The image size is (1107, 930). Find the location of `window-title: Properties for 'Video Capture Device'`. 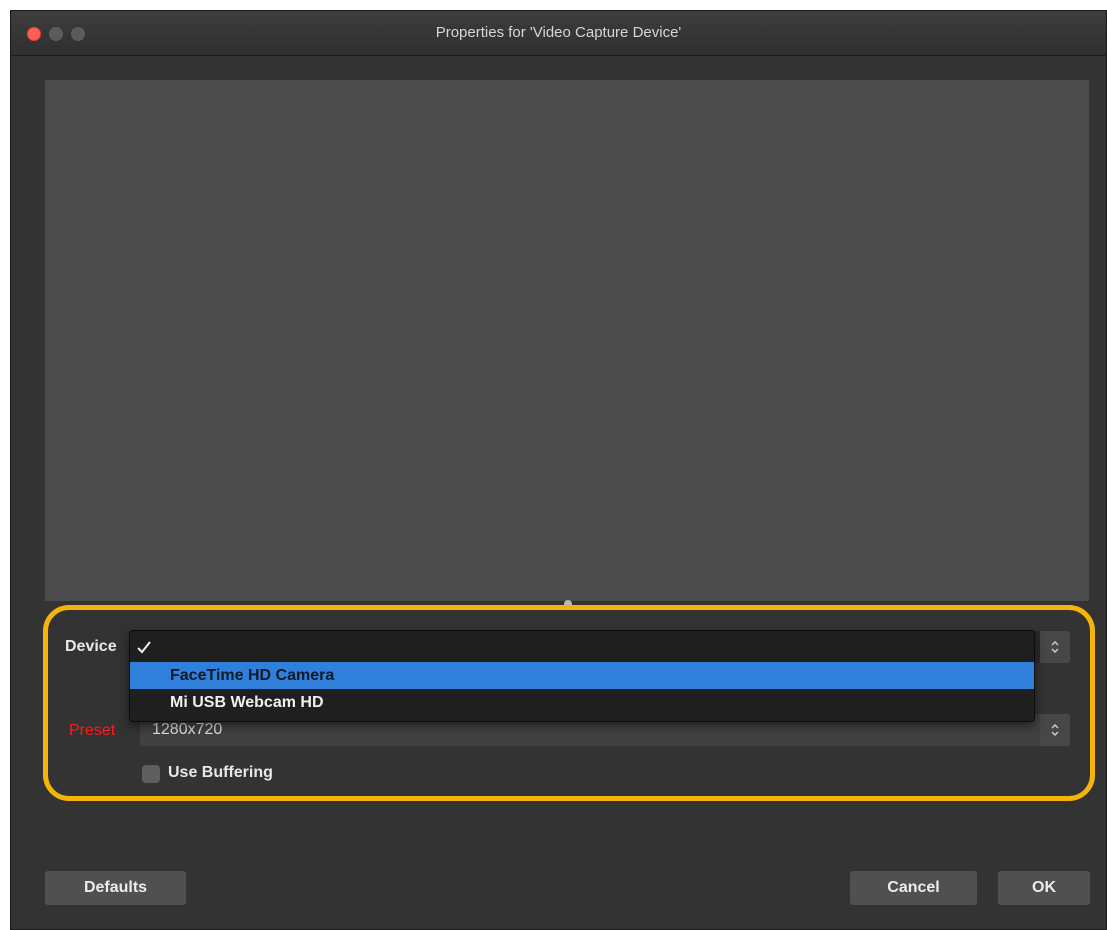

window-title: Properties for 'Video Capture Device' is located at coordinates (558, 32).